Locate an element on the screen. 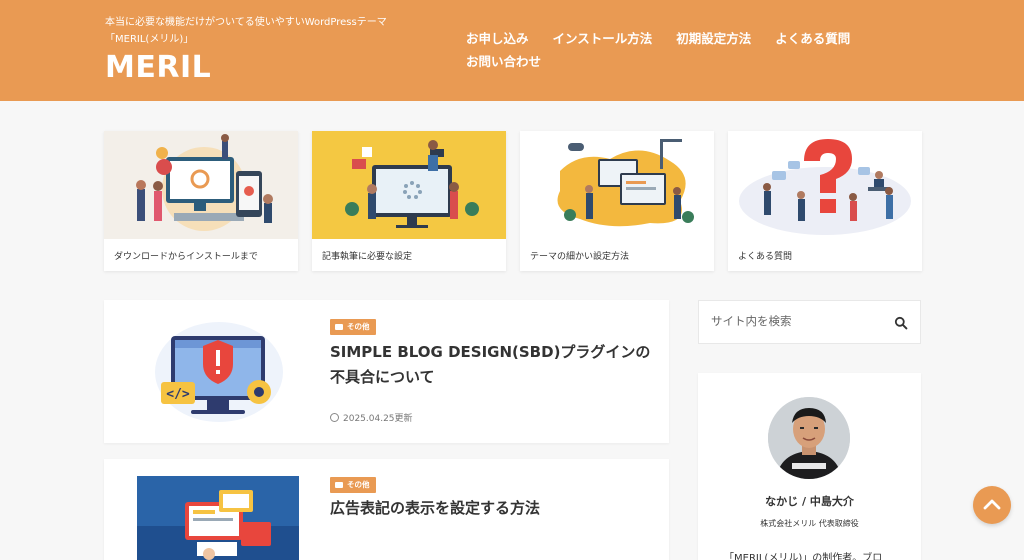 The height and width of the screenshot is (560, 1024). search-icon is located at coordinates (901, 322).